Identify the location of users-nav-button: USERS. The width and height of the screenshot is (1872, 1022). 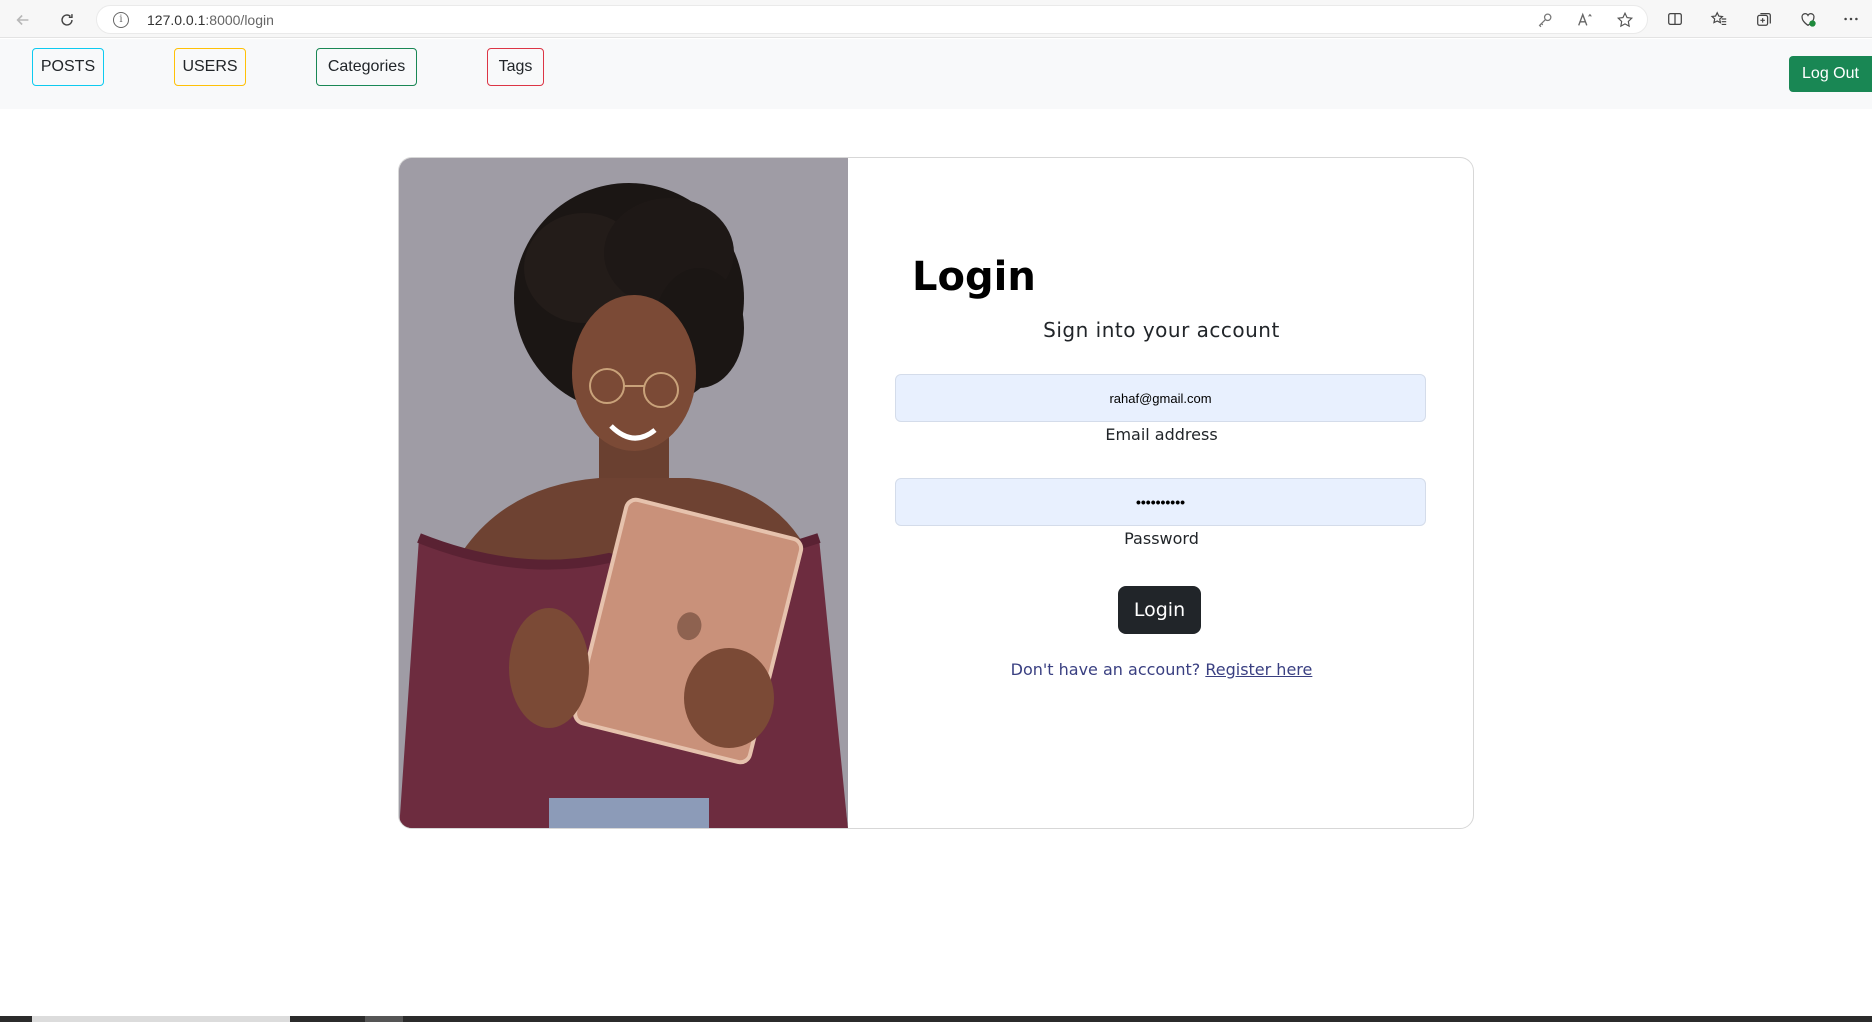
(210, 67).